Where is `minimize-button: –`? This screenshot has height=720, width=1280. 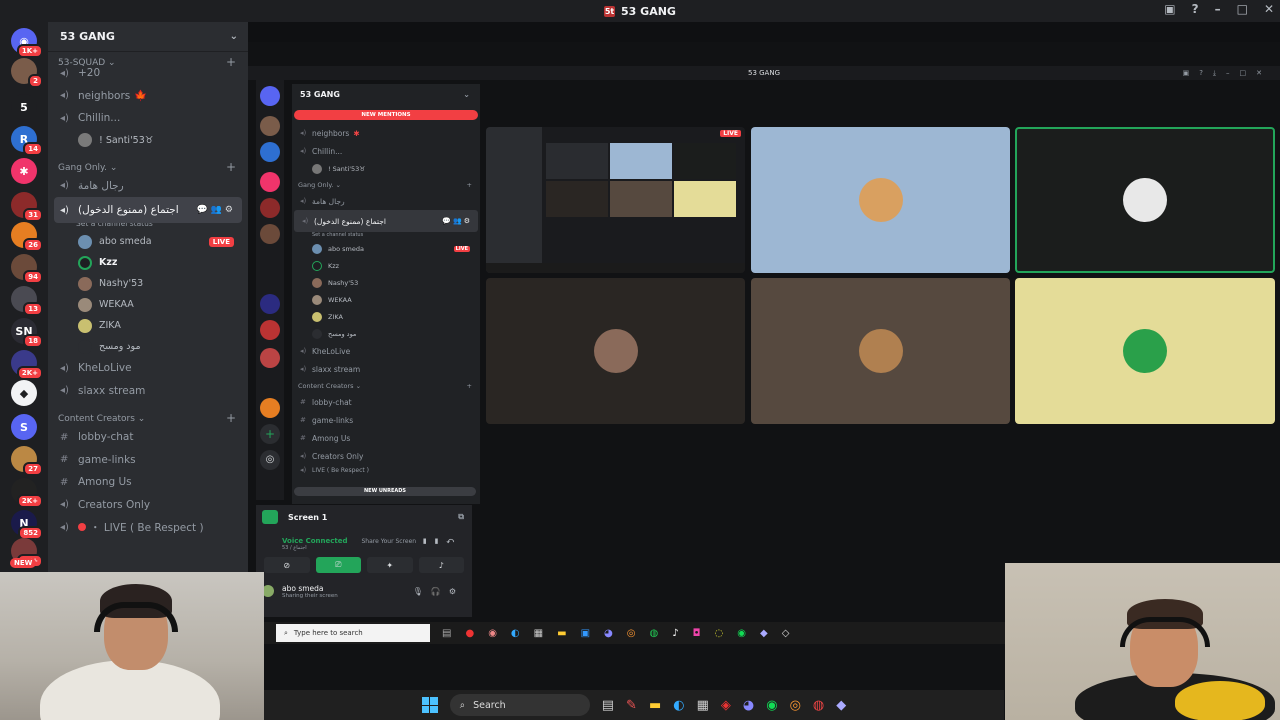 minimize-button: – is located at coordinates (1218, 9).